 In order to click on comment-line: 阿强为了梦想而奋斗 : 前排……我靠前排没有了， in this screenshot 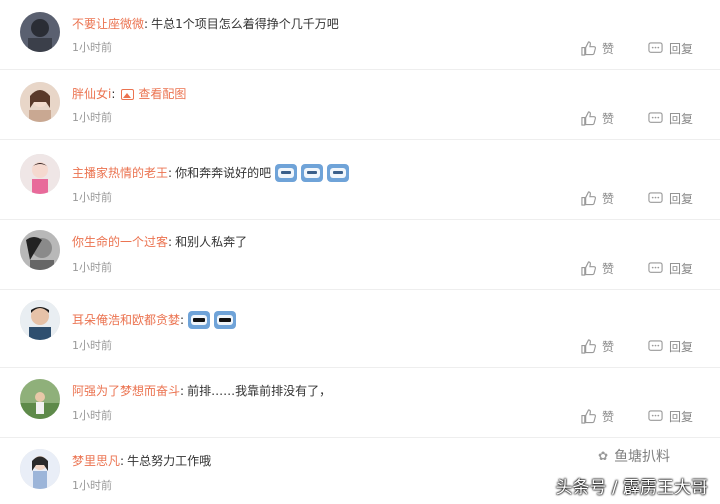, I will do `click(201, 391)`.